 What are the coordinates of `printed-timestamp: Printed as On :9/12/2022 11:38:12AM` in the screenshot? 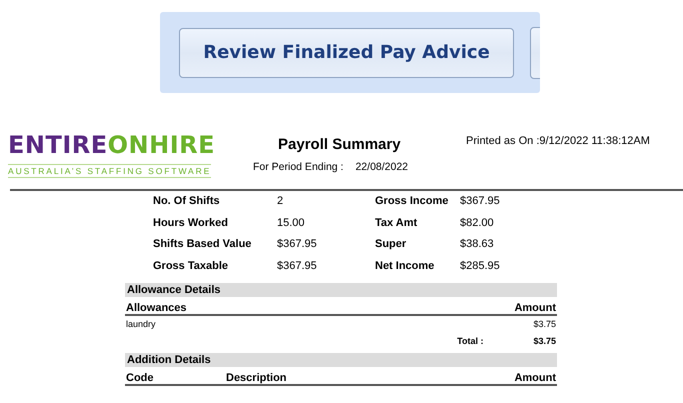 It's located at (558, 142).